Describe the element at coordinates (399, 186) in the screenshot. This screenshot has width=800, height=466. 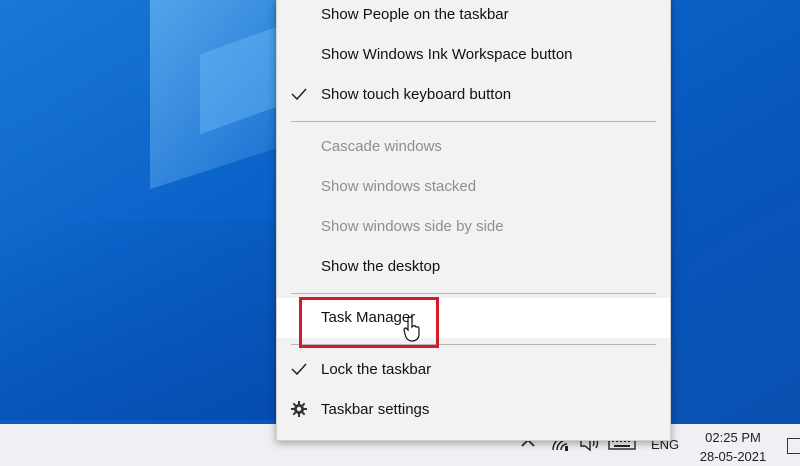
I see `menu-item-label: Show windows stacked` at that location.